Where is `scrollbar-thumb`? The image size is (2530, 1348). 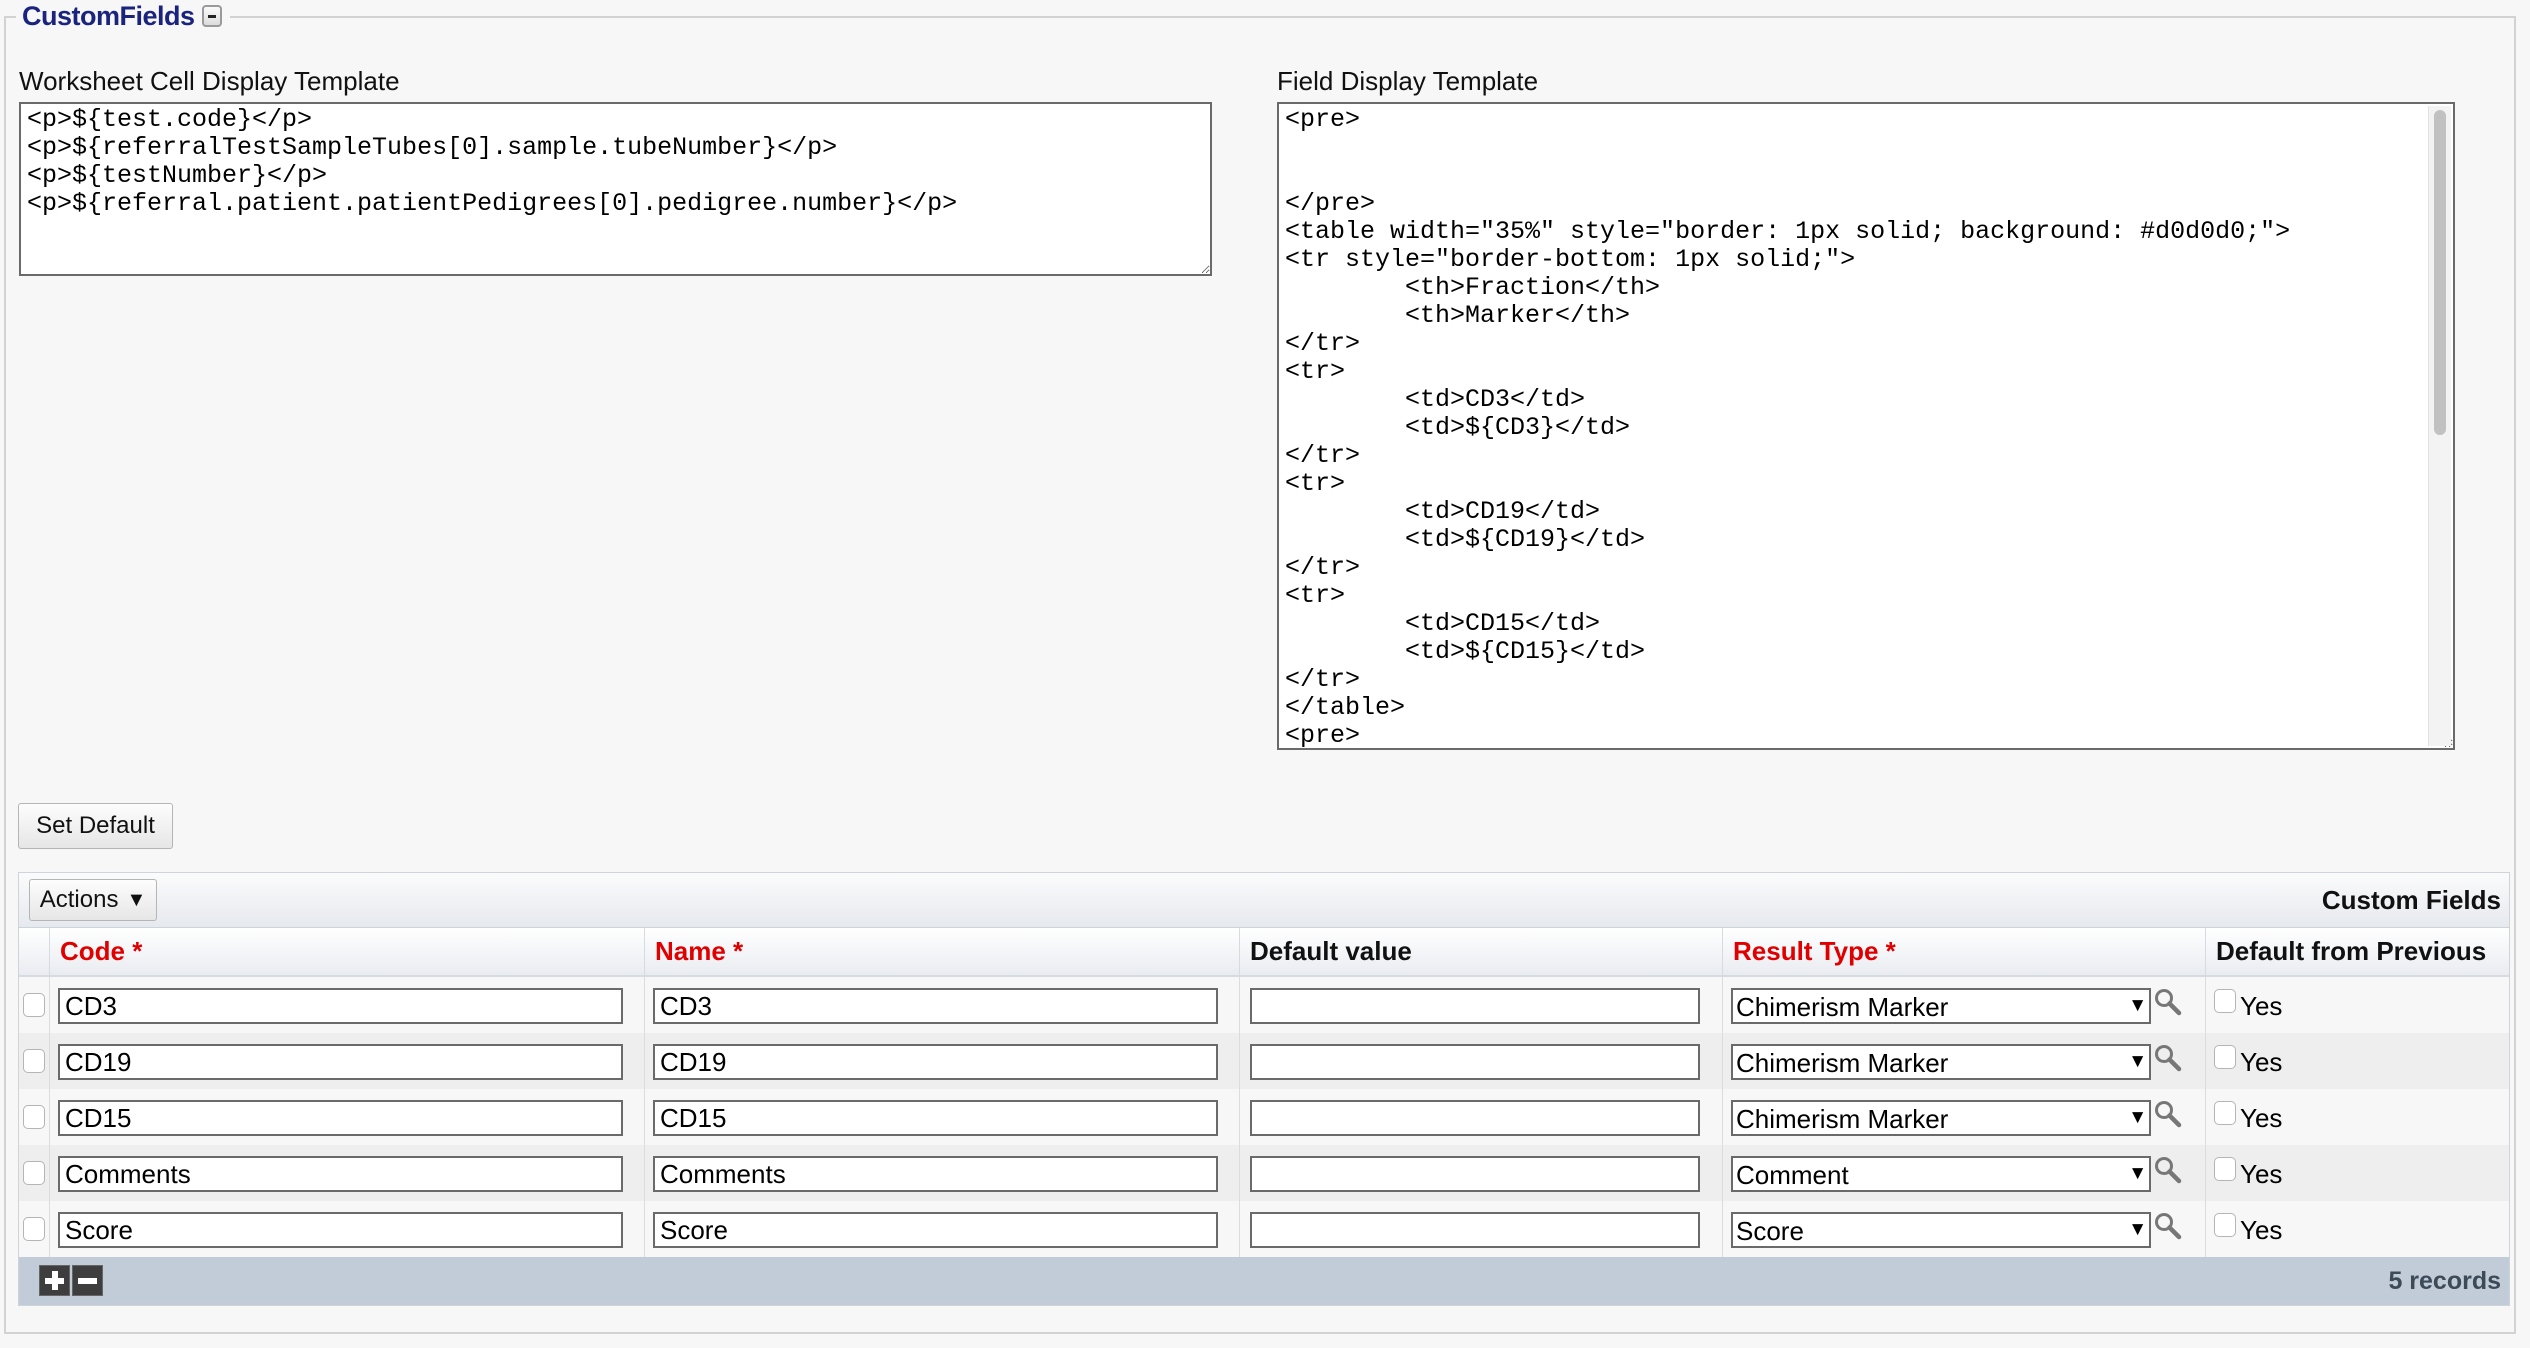
scrollbar-thumb is located at coordinates (2440, 272).